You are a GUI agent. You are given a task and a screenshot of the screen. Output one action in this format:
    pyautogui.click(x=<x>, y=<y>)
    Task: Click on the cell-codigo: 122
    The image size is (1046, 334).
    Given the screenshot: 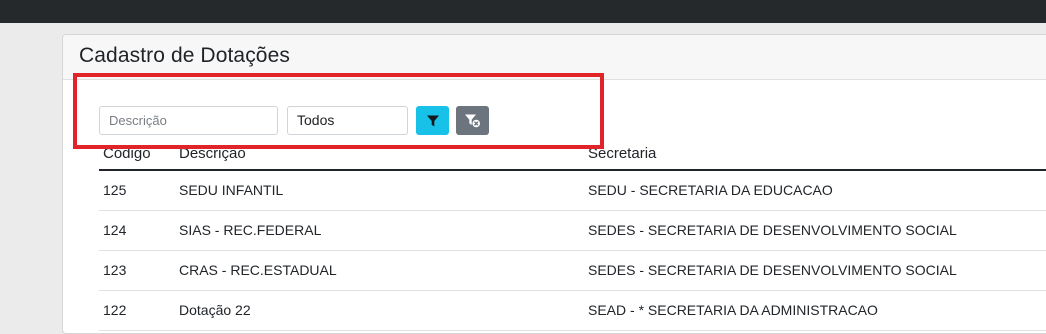 What is the action you would take?
    pyautogui.click(x=115, y=310)
    